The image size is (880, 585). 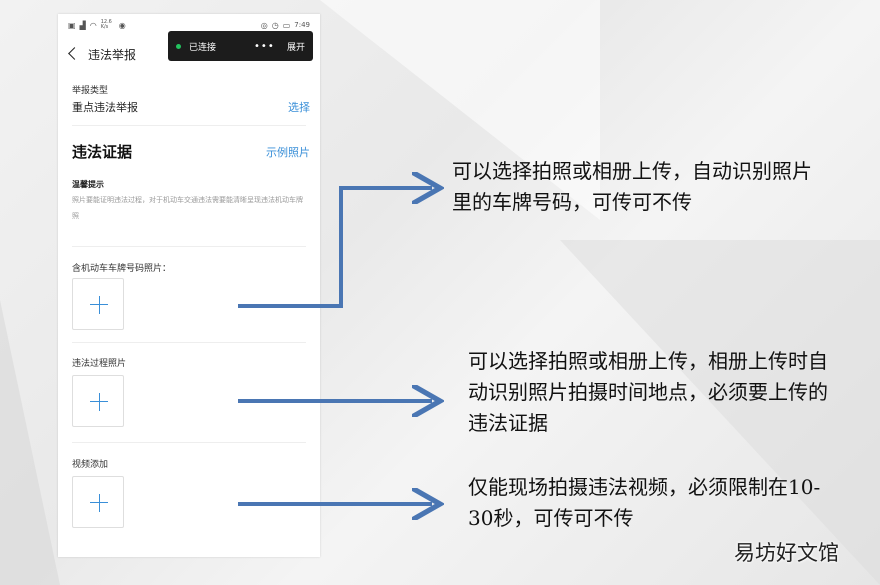 What do you see at coordinates (786, 553) in the screenshot?
I see `watermark: 易坊好文馆` at bounding box center [786, 553].